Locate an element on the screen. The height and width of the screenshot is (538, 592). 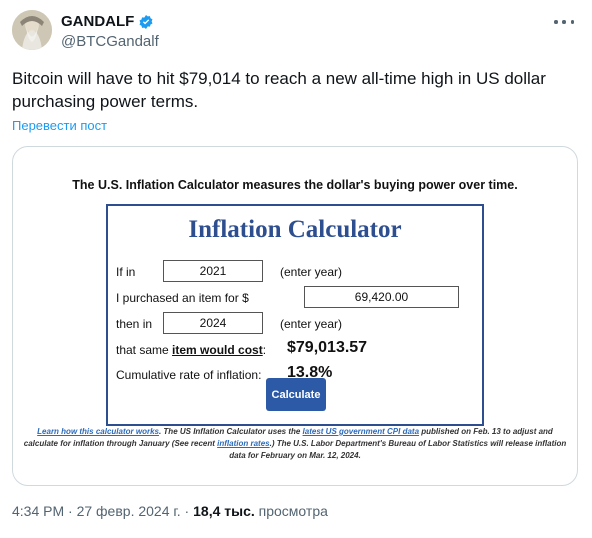
avatar-image is located at coordinates (32, 30).